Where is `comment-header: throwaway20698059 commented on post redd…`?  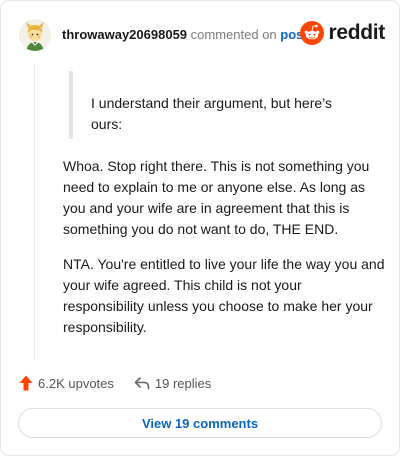
comment-header: throwaway20698059 commented on post redd… is located at coordinates (202, 35).